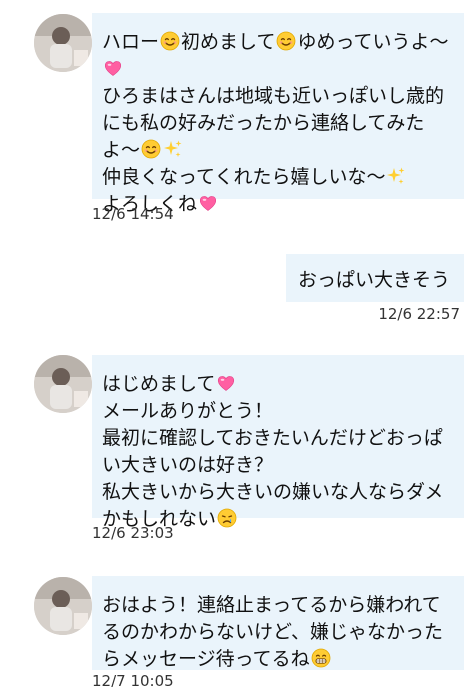 This screenshot has height=687, width=470. I want to click on grin-emoji-icon, so click(321, 658).